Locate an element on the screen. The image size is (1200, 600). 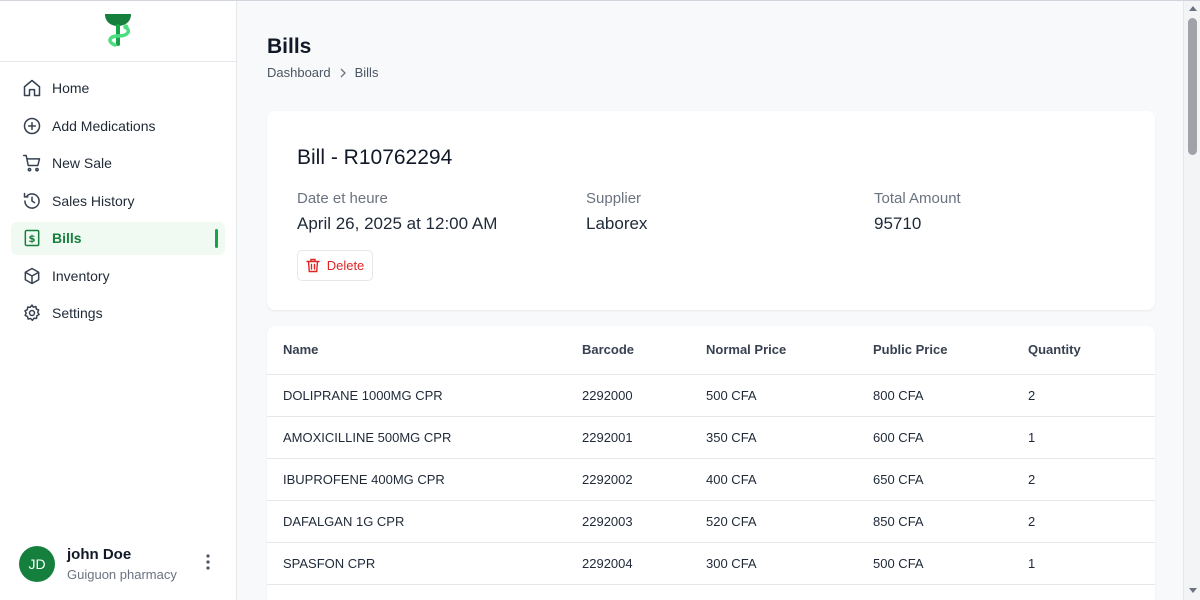
cell-name: AMOXICILLINE 500MG CPR is located at coordinates (424, 437).